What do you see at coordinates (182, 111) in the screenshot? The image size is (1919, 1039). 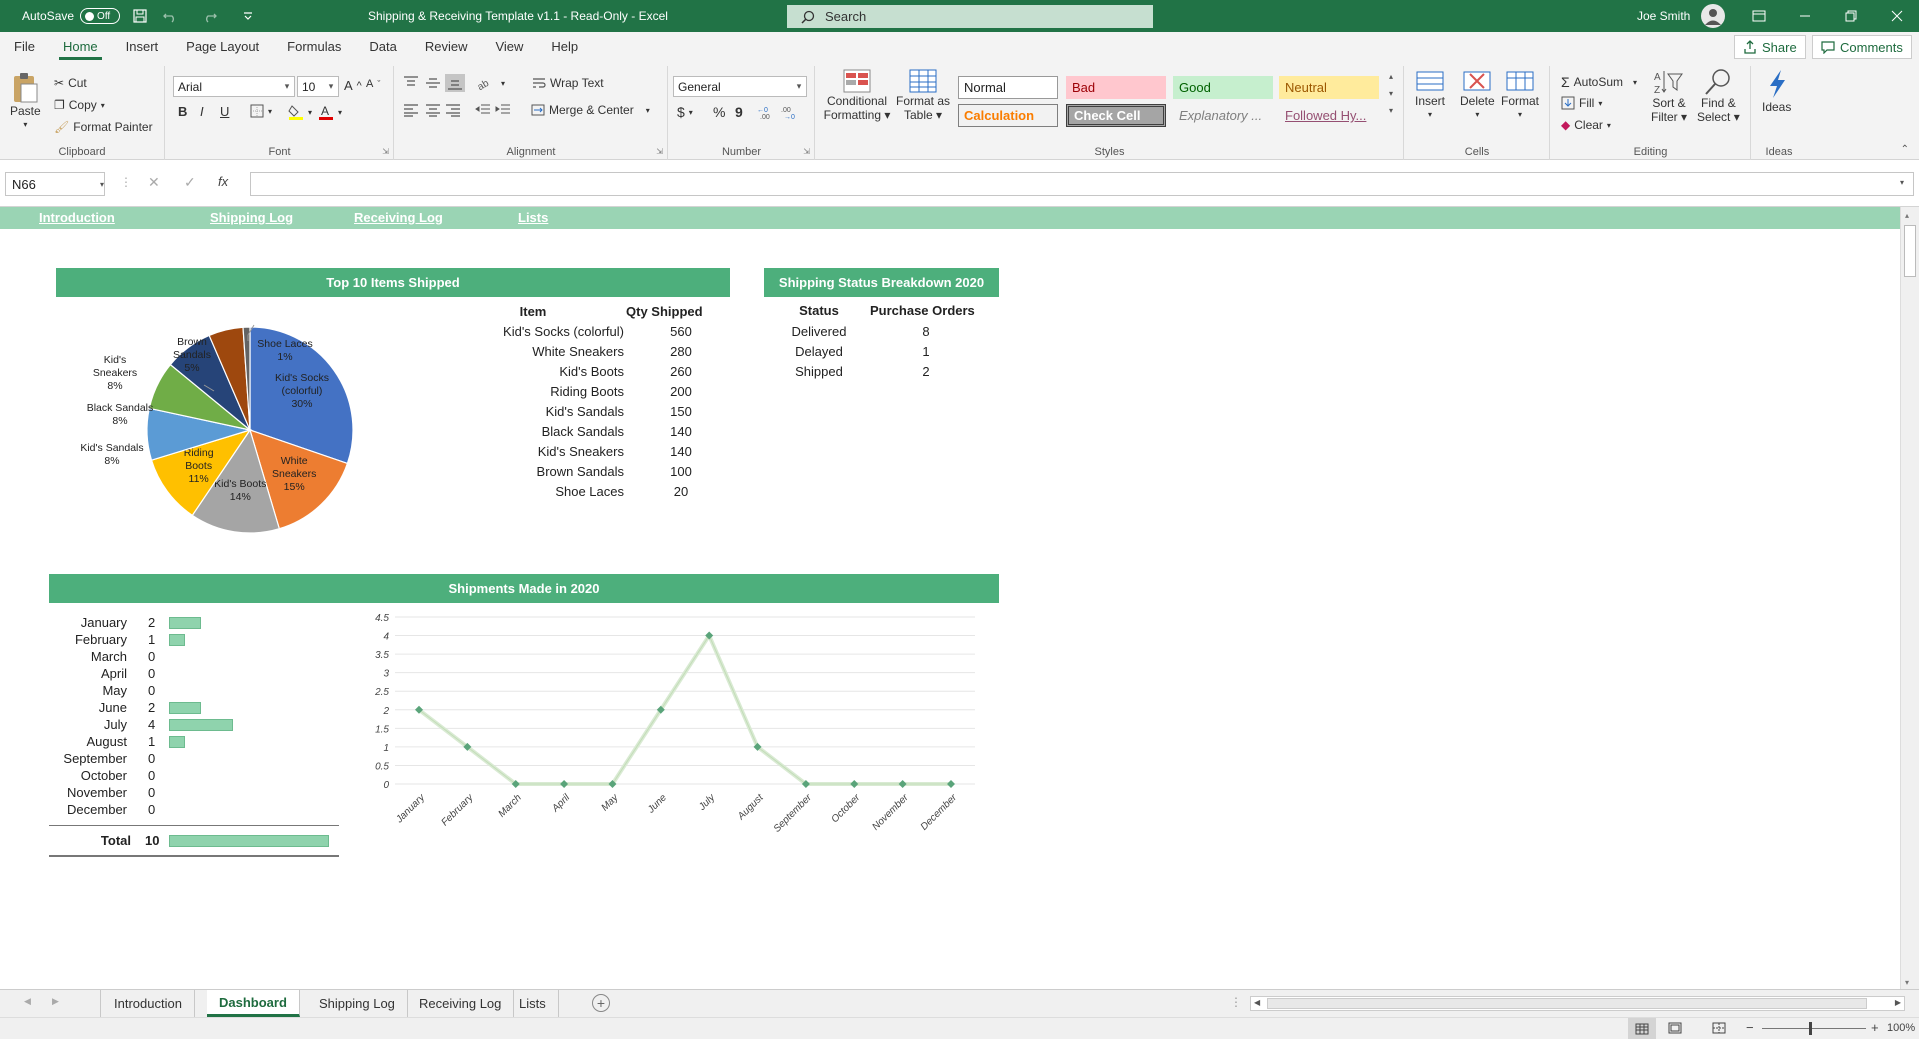 I see `bold-button: B` at bounding box center [182, 111].